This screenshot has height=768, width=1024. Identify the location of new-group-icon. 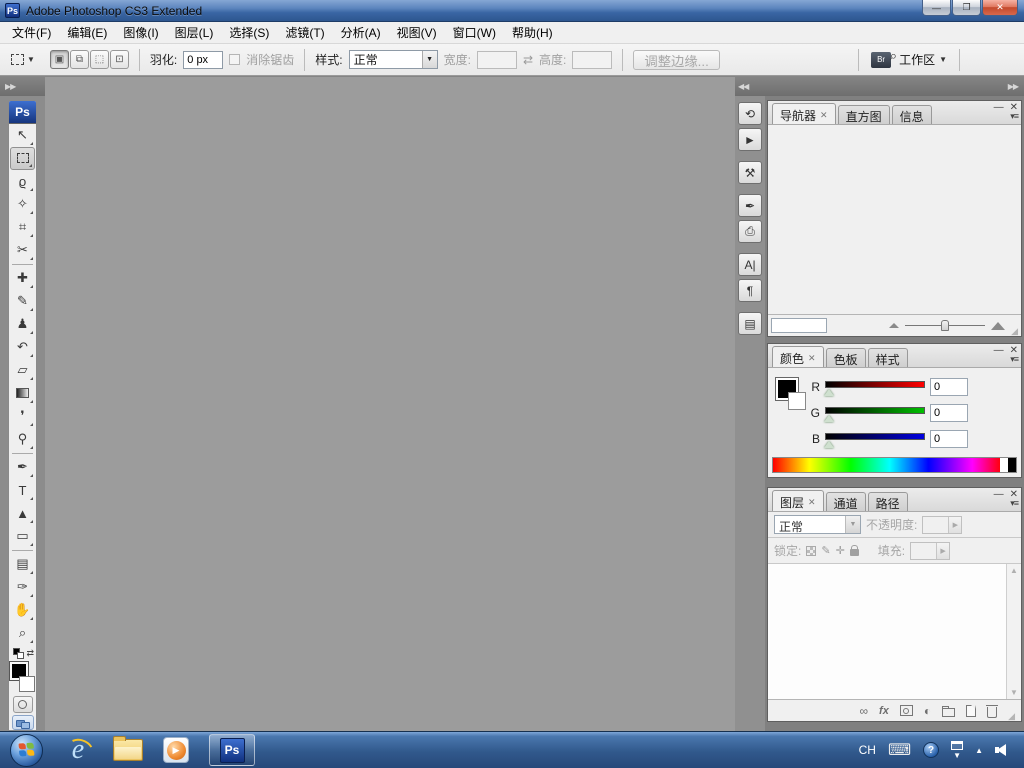
(949, 711).